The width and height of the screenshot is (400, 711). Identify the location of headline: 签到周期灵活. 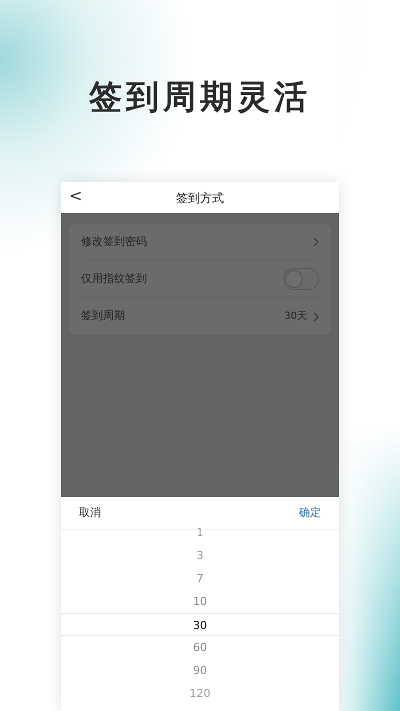
(200, 97).